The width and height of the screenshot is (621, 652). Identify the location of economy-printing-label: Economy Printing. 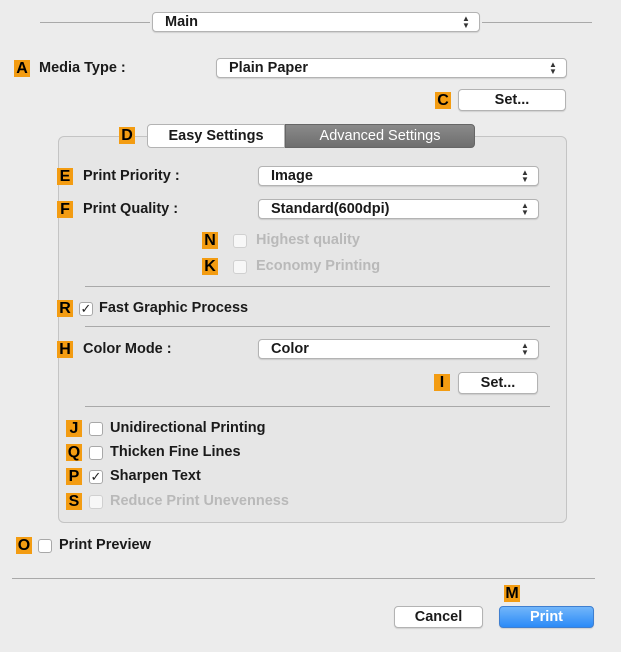
(318, 266).